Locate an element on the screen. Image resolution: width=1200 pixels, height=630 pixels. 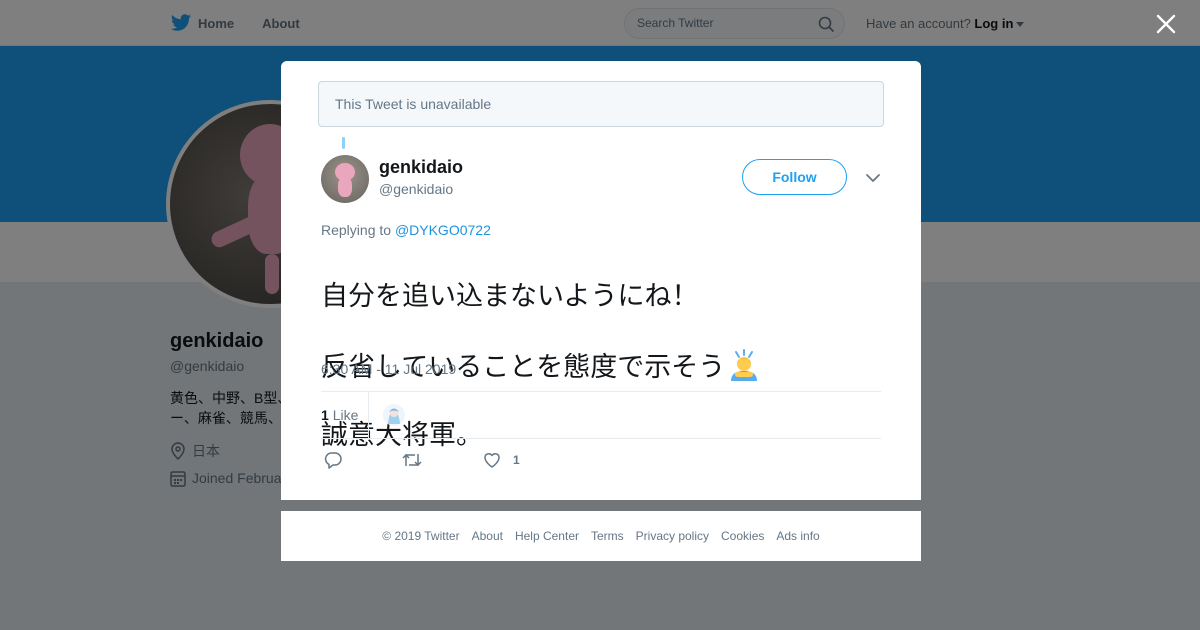
likes-count: 1 is located at coordinates (325, 415).